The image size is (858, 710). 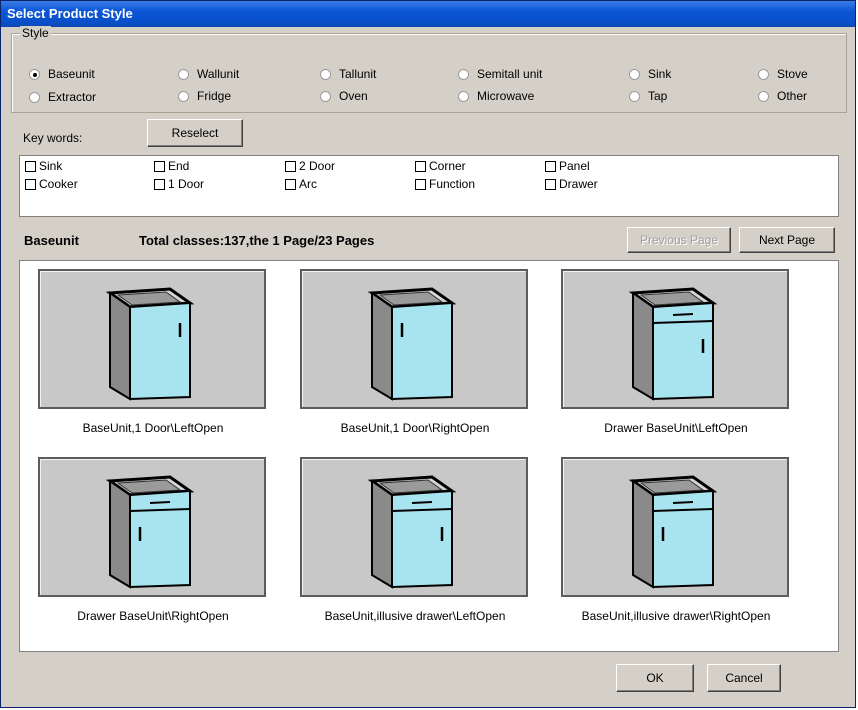 I want to click on style-groupbox: Style, so click(x=429, y=69).